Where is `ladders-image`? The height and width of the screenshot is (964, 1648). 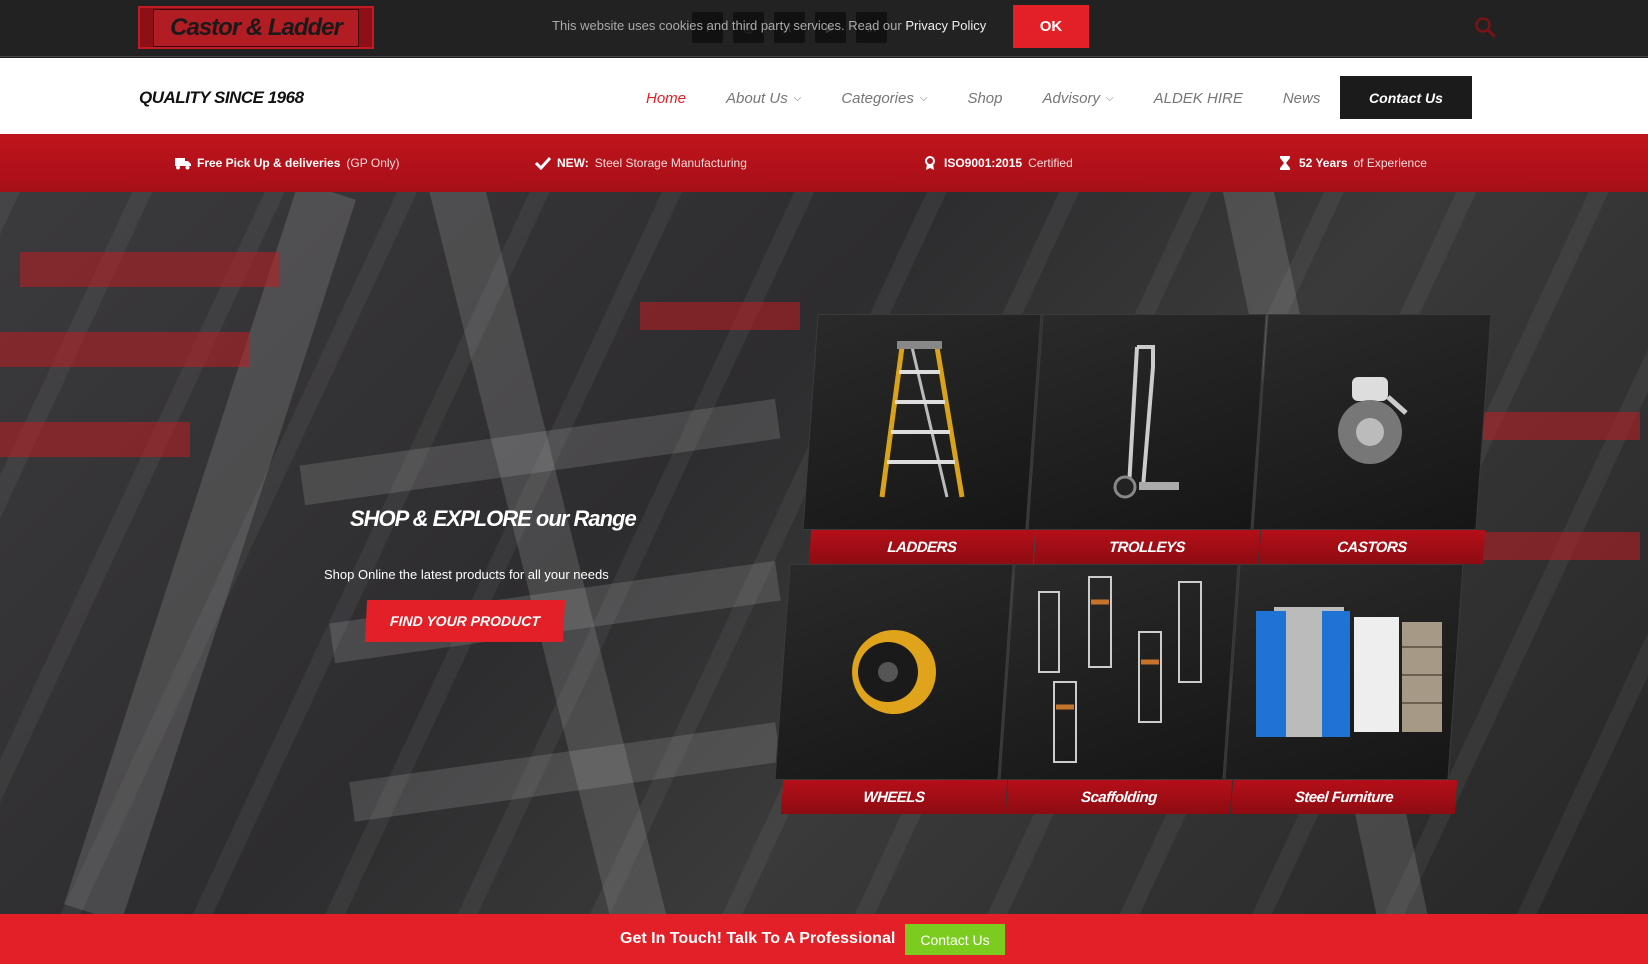
ladders-image is located at coordinates (922, 422).